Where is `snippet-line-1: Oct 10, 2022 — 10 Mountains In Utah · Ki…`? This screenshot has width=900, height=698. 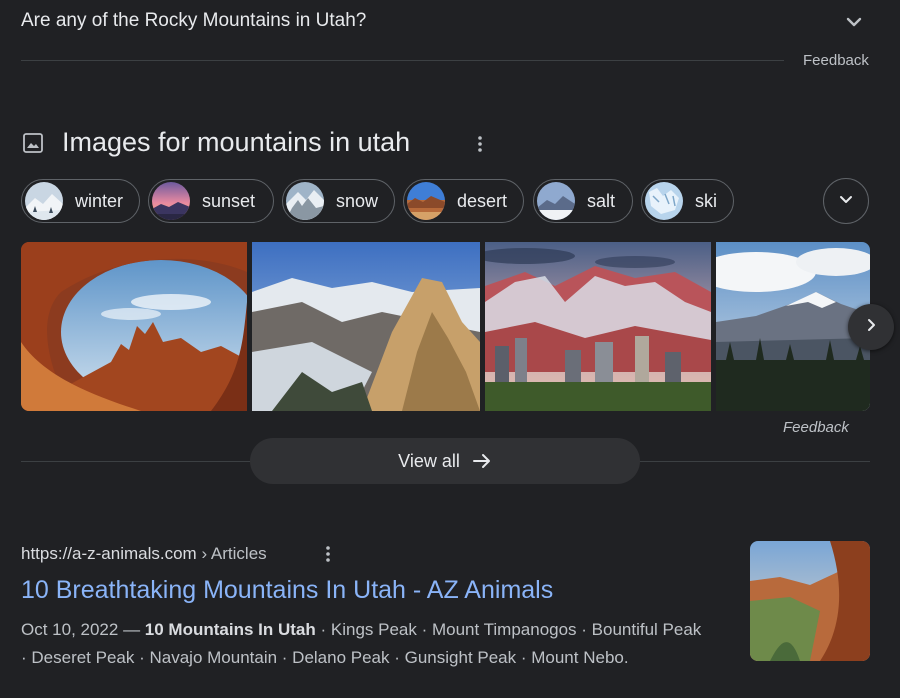
snippet-line-1: Oct 10, 2022 — 10 Mountains In Utah · Ki… is located at coordinates (381, 630).